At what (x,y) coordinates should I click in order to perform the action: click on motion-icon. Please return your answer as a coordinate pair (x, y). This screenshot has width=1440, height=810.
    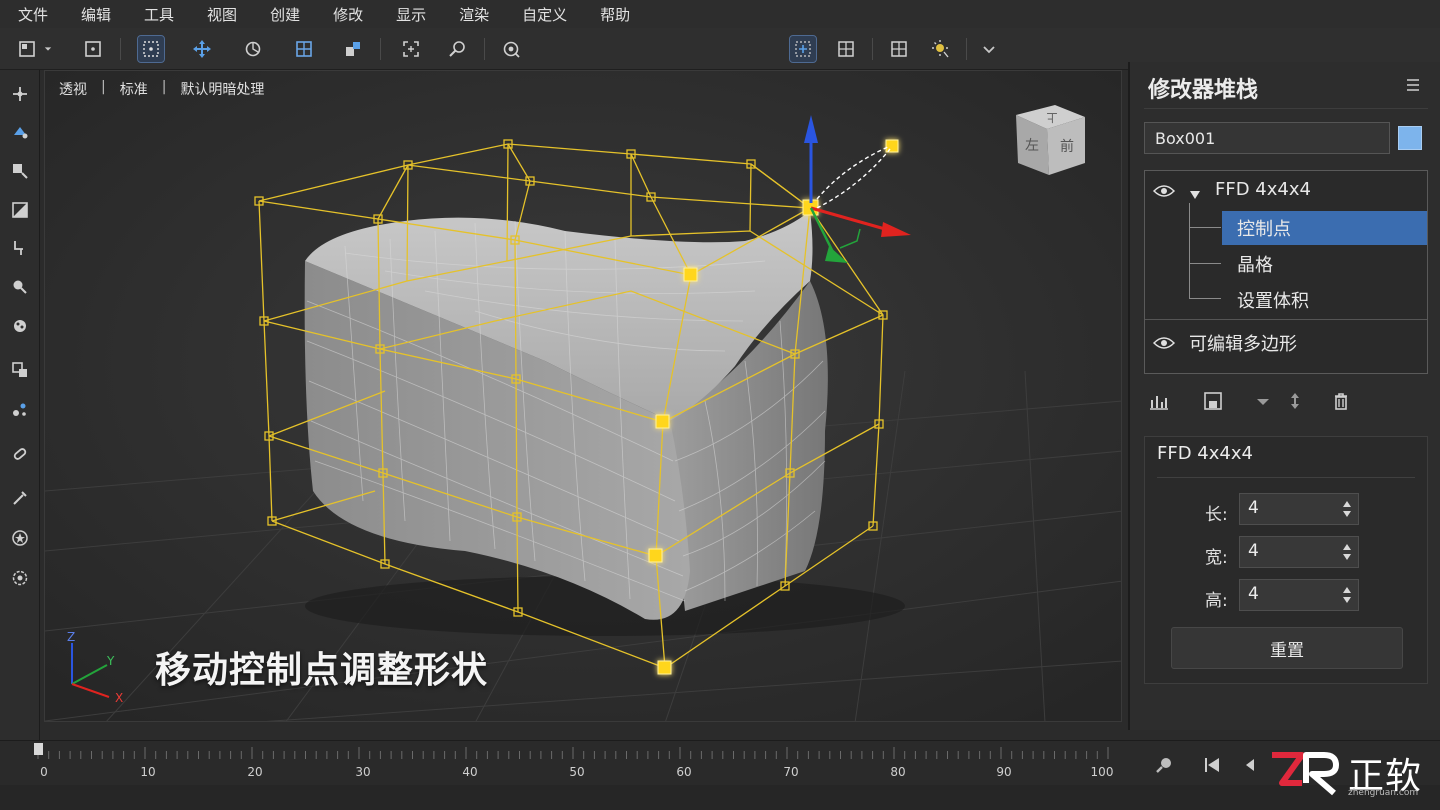
    Looking at the image, I should click on (20, 210).